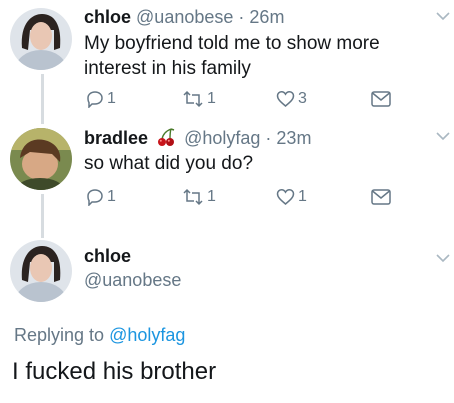  I want to click on cherries-icon, so click(166, 137).